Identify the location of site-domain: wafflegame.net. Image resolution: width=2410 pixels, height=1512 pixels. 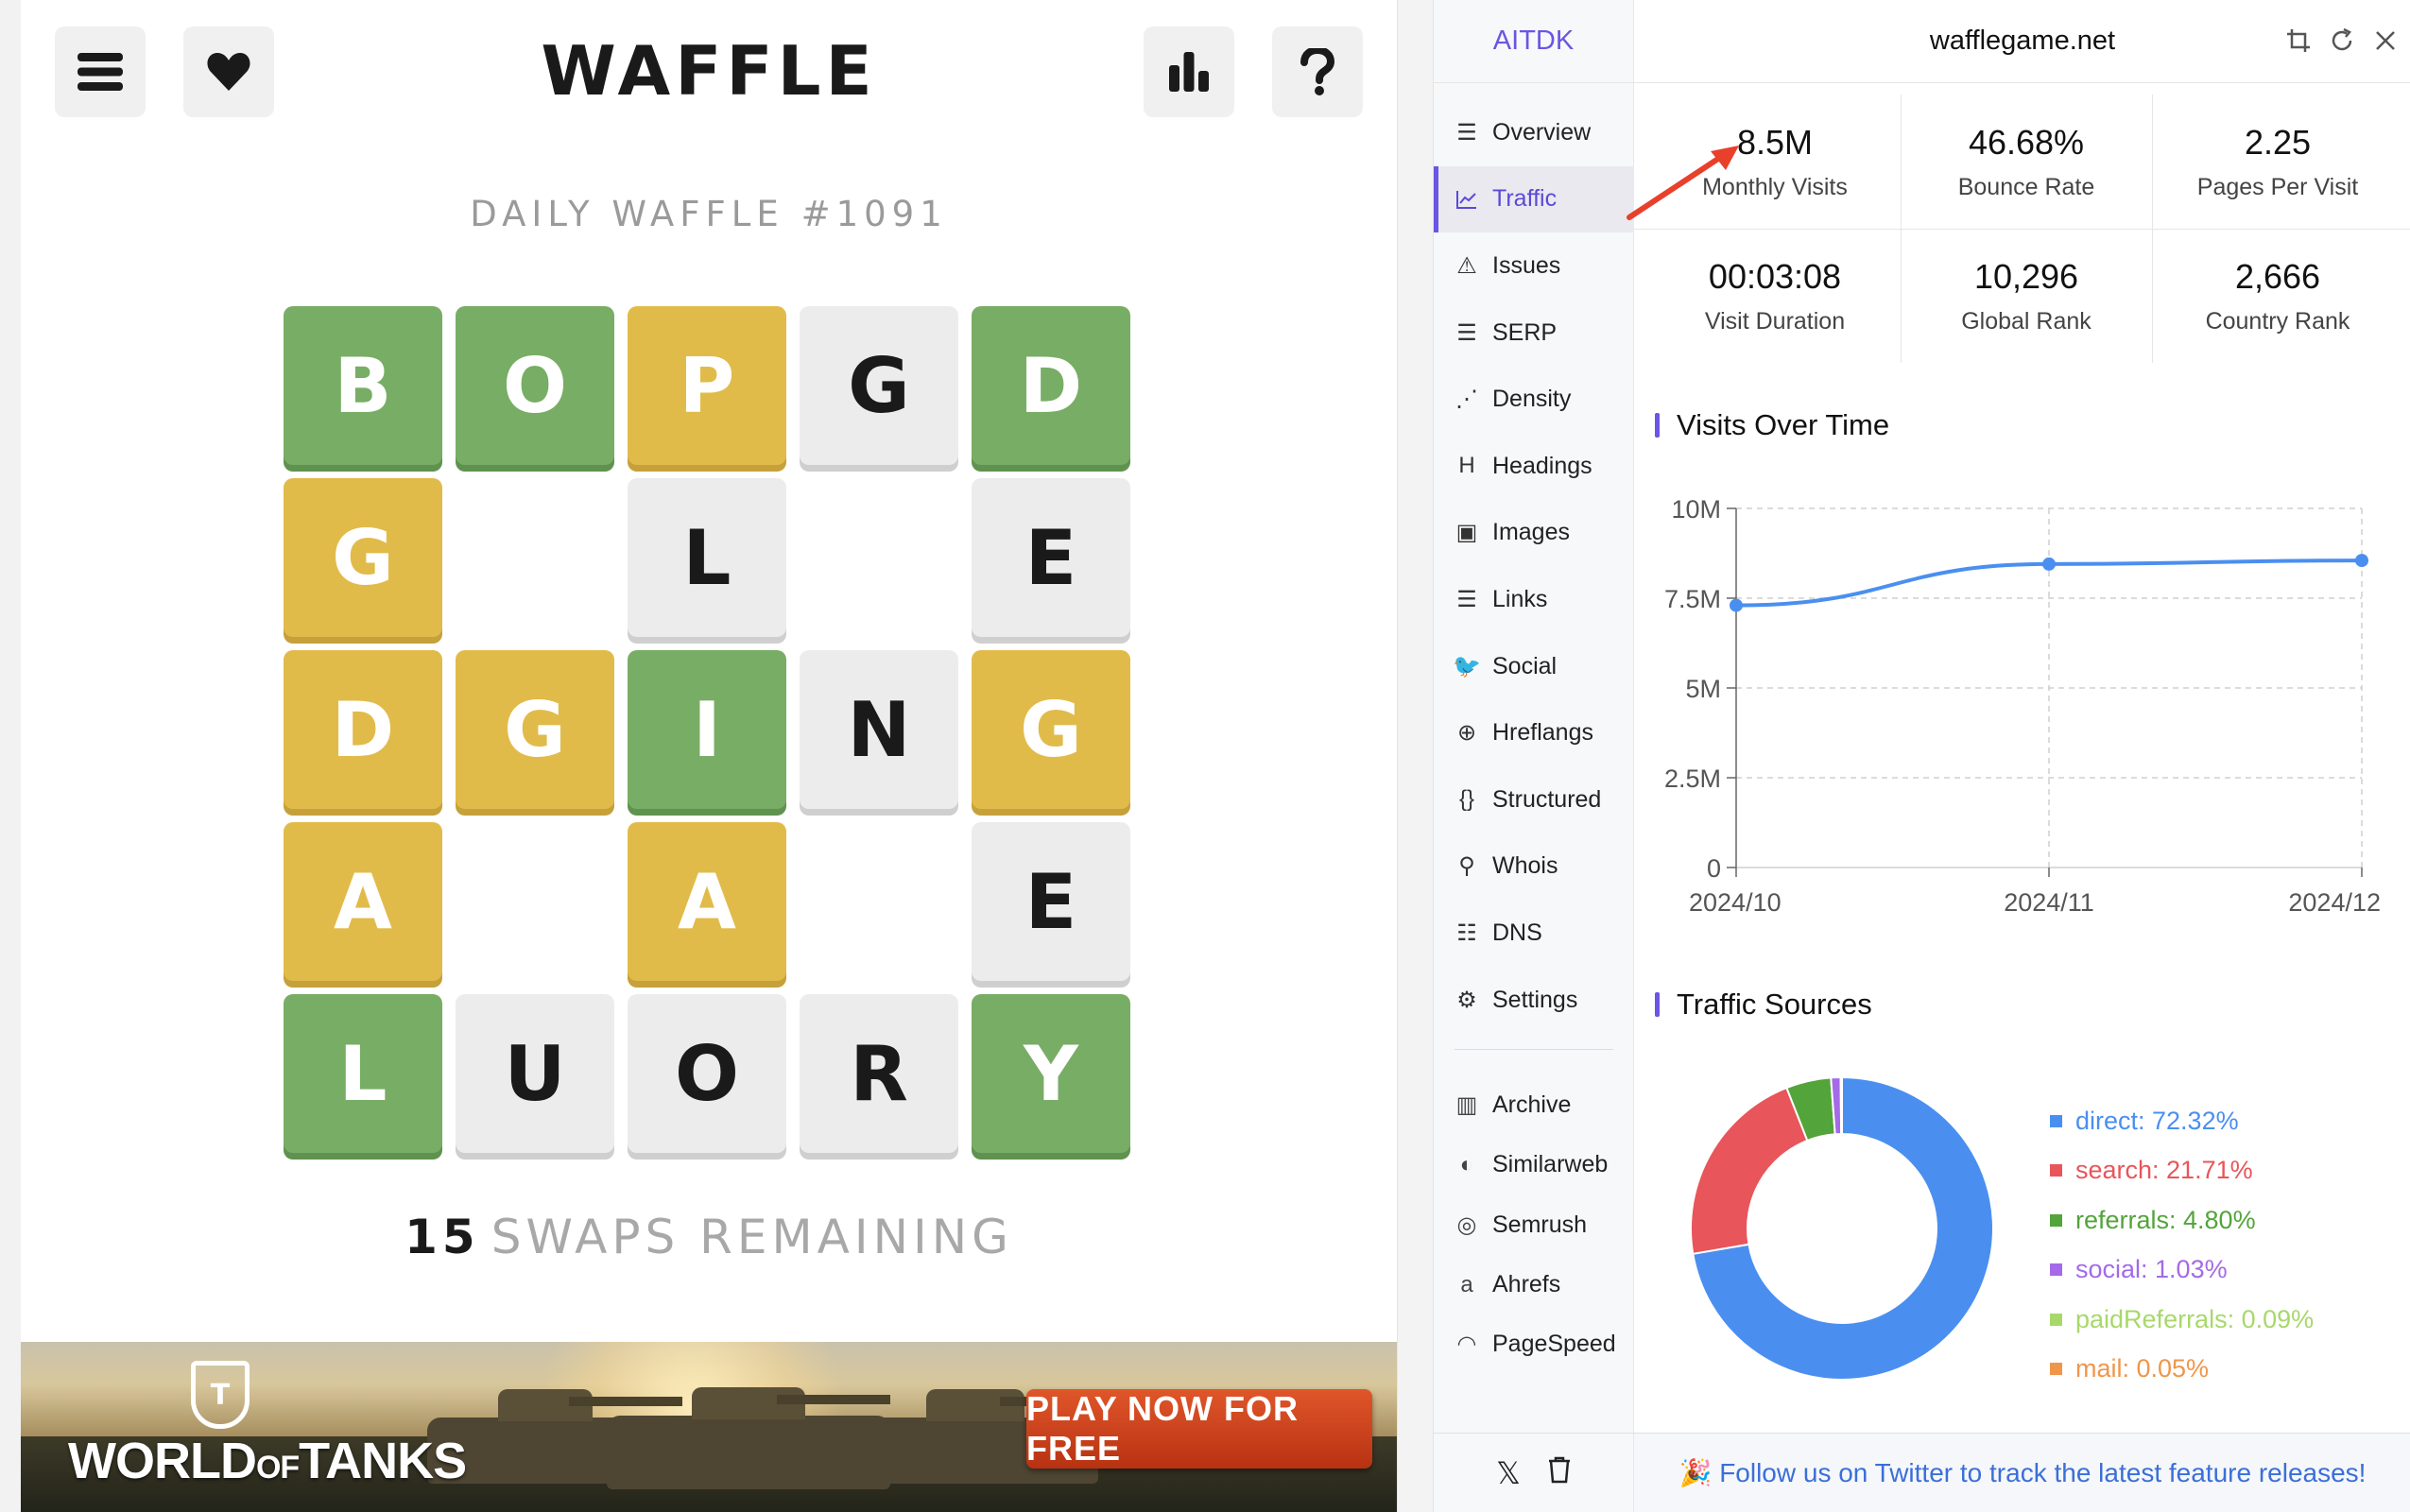
(2022, 41).